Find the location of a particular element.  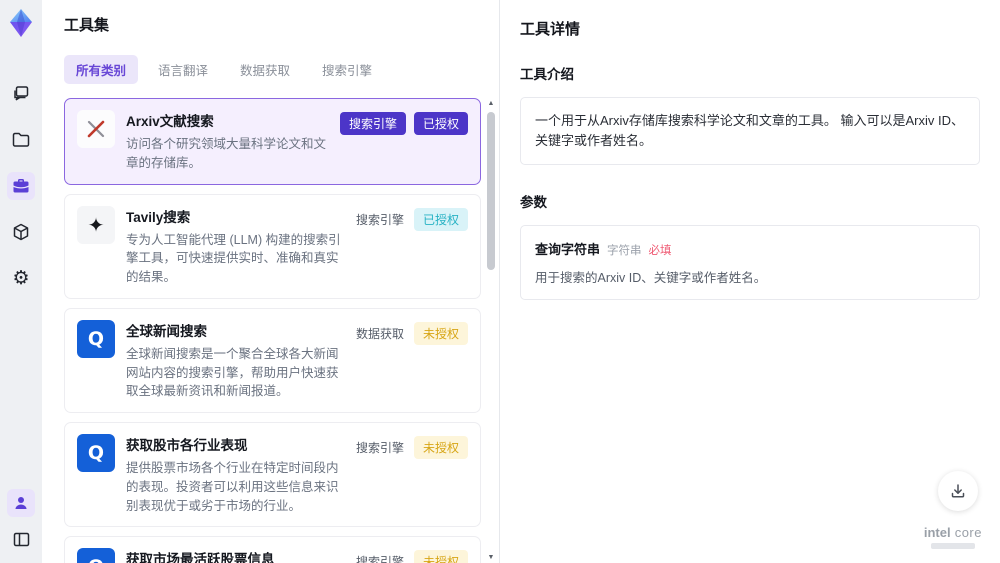

intro-heading: 工具介绍 is located at coordinates (547, 74).